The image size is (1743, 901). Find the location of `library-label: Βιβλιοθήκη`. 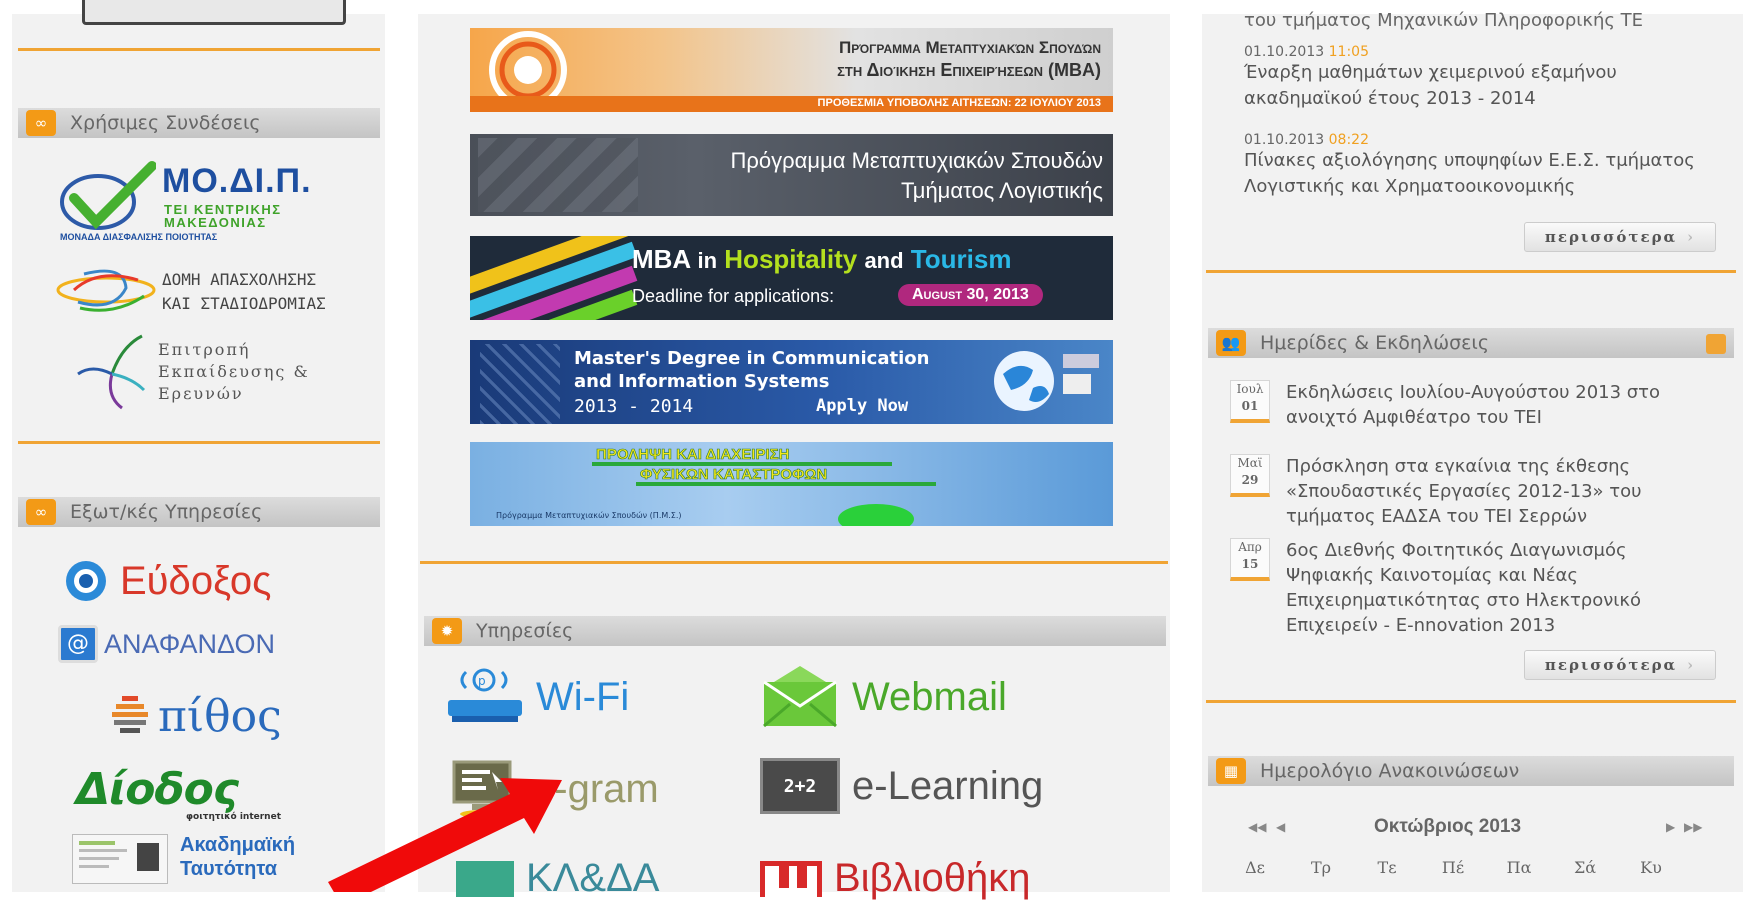

library-label: Βιβλιοθήκη is located at coordinates (932, 878).